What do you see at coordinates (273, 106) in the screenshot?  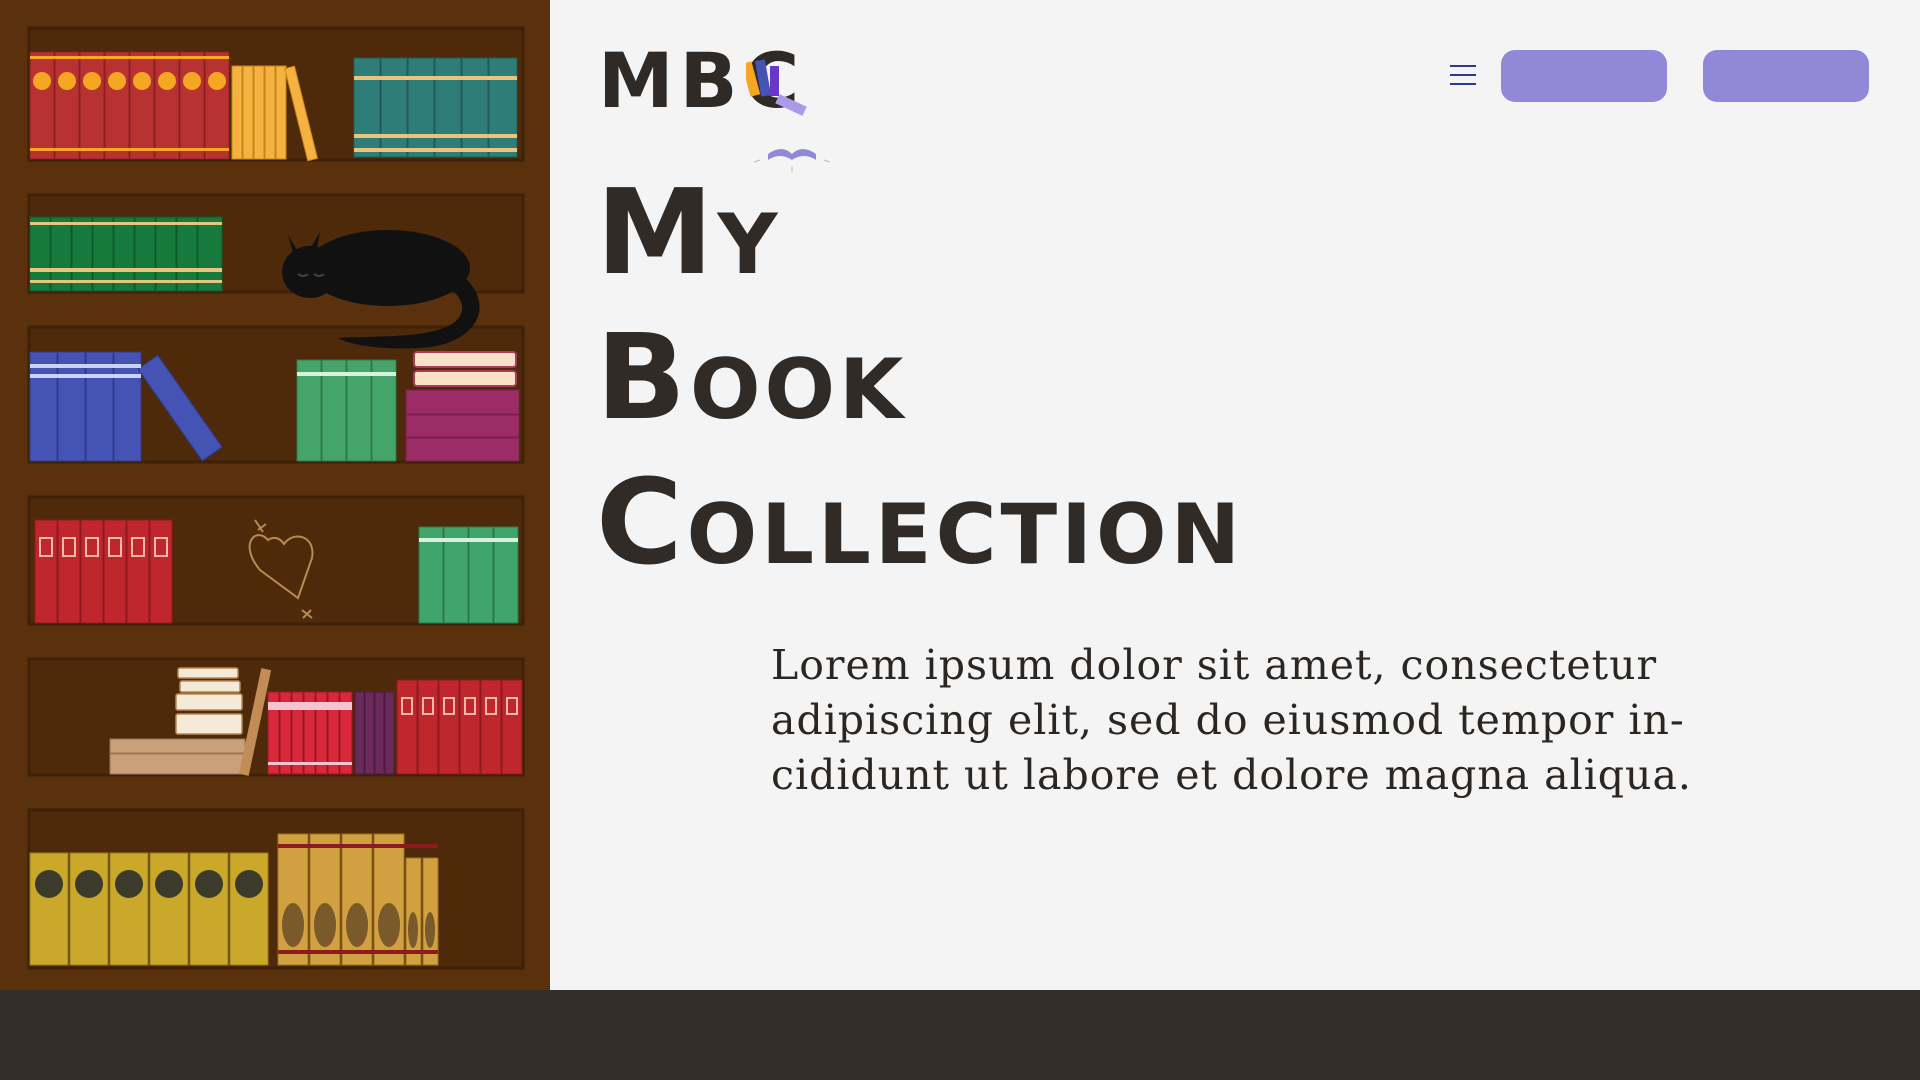 I see `shelf-1-books` at bounding box center [273, 106].